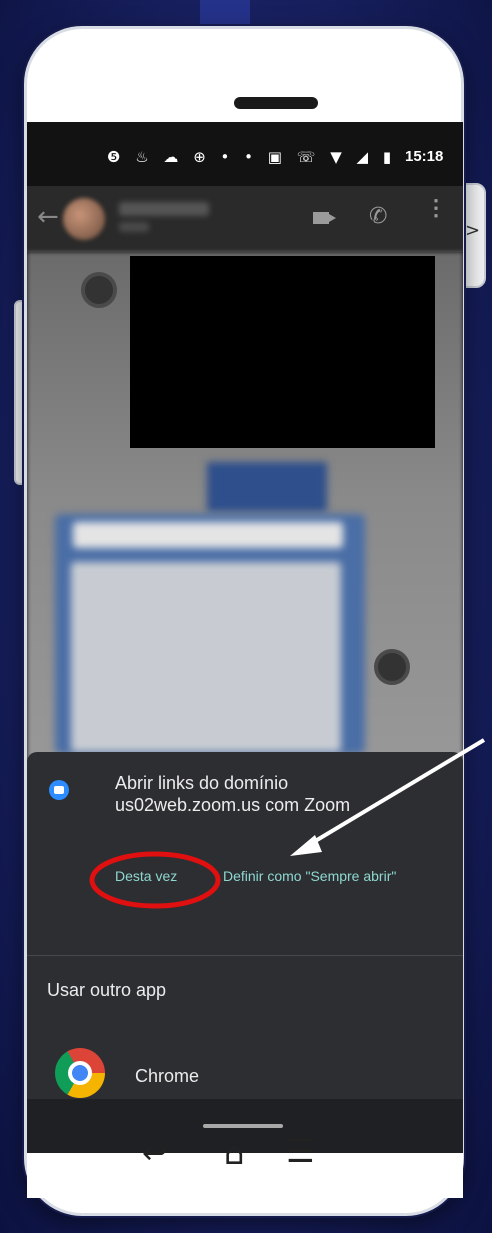 The image size is (492, 1233). Describe the element at coordinates (208, 535) in the screenshot. I see `blurred-screenshot-bar` at that location.